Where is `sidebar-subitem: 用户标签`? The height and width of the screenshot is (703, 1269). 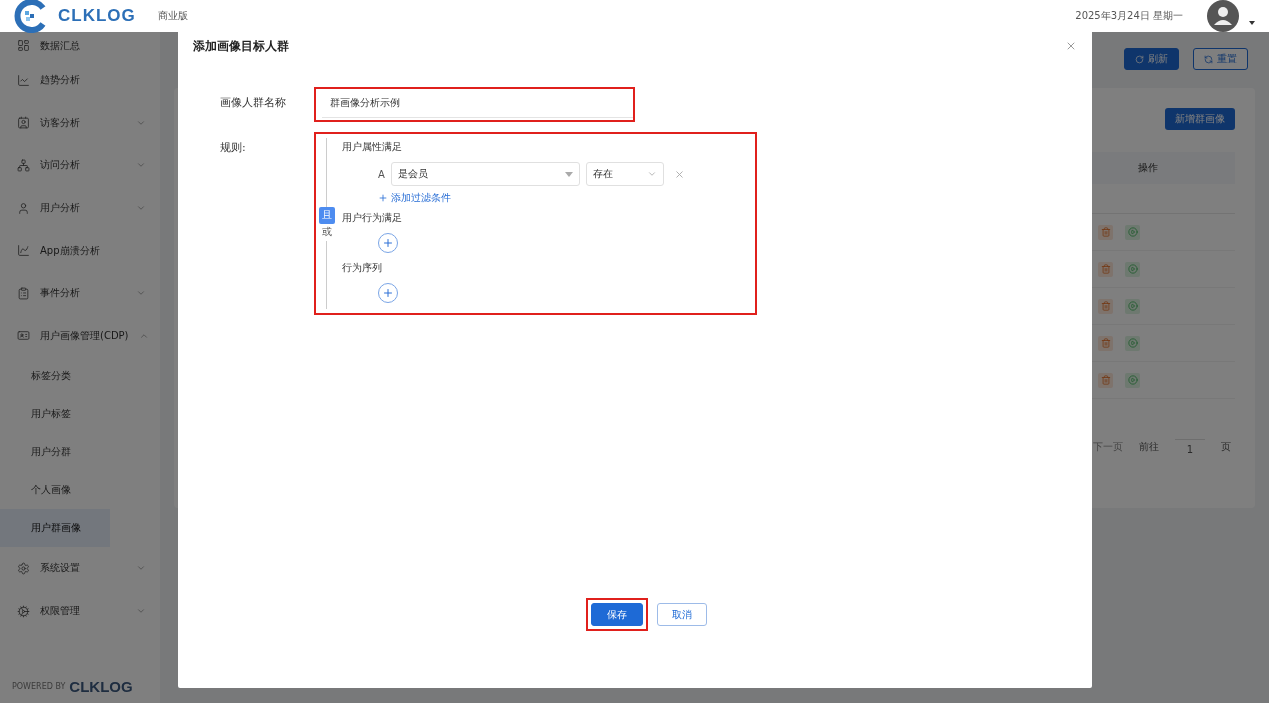 sidebar-subitem: 用户标签 is located at coordinates (55, 414).